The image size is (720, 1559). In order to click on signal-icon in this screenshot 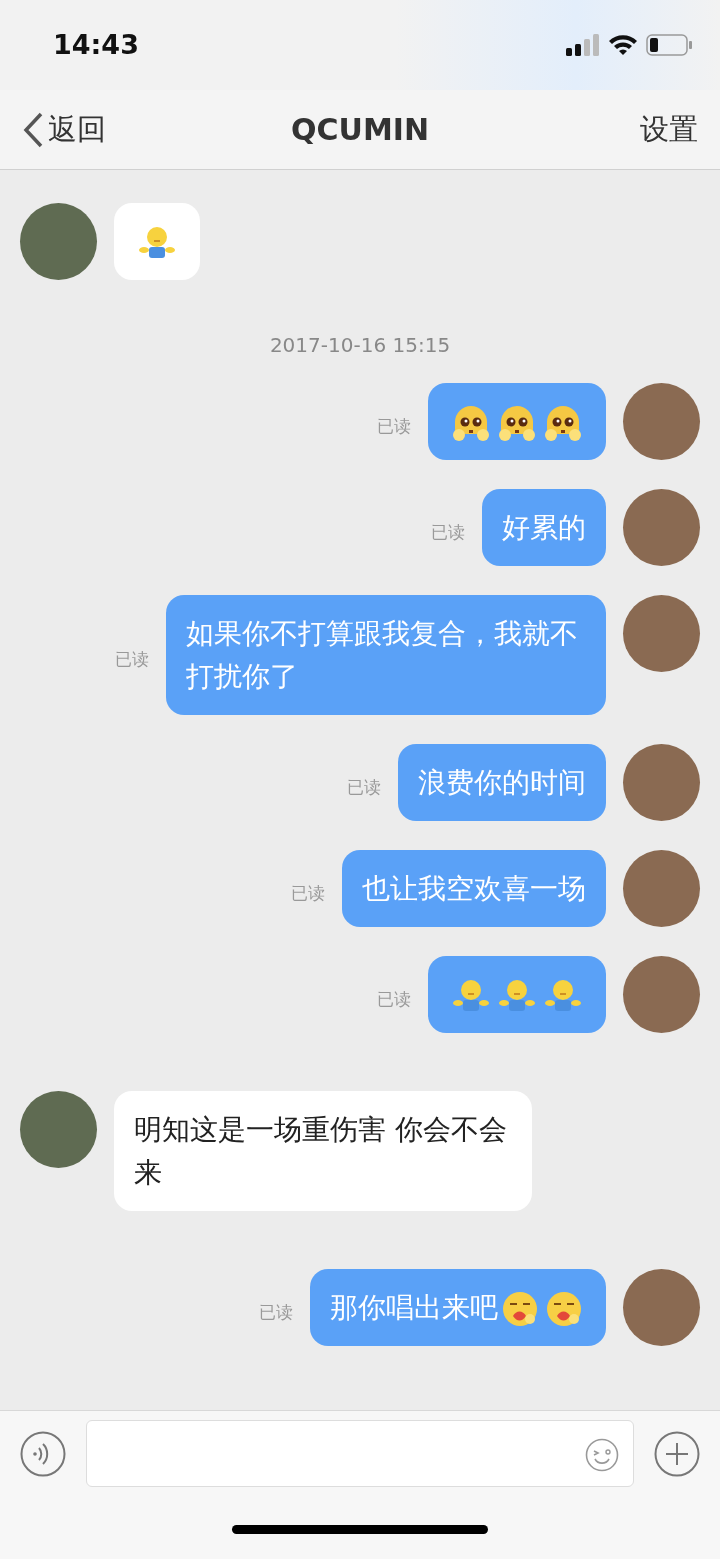, I will do `click(583, 45)`.